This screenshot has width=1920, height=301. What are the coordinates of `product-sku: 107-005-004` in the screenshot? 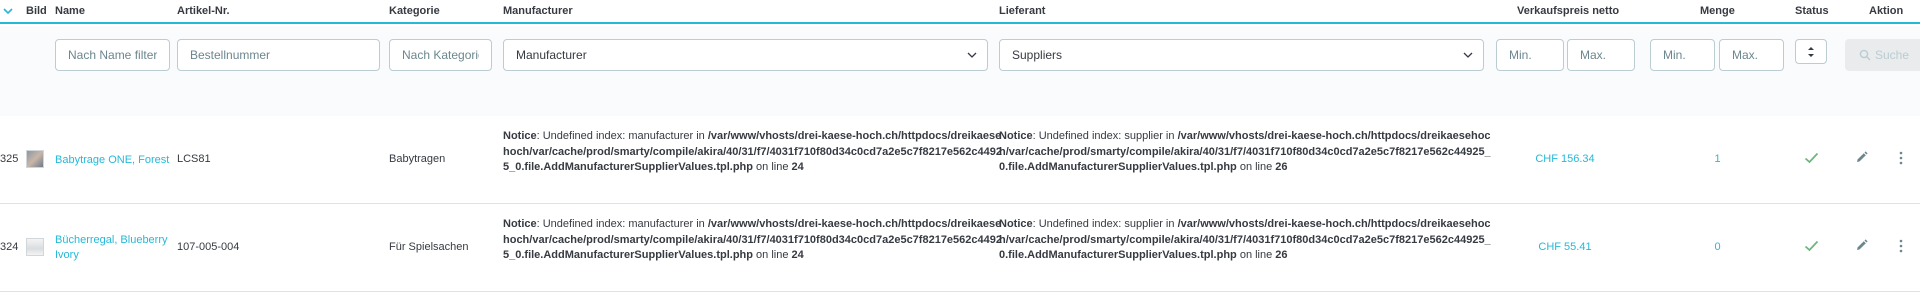 It's located at (208, 247).